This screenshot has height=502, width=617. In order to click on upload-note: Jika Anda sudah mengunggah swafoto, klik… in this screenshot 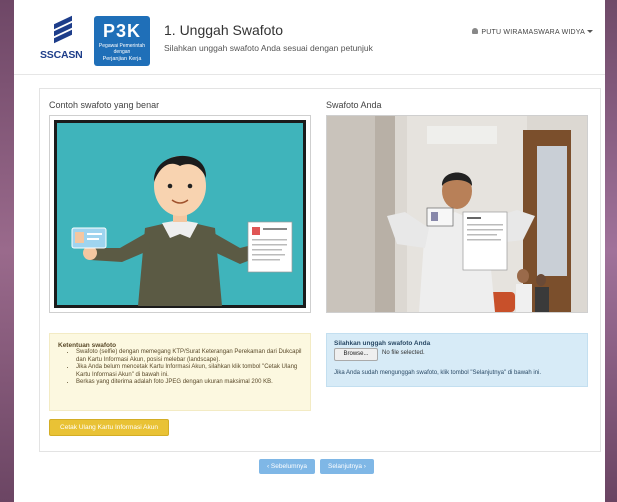, I will do `click(438, 373)`.